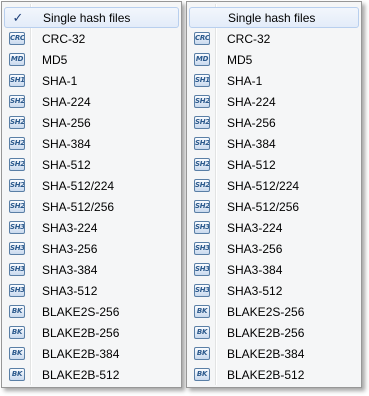 The width and height of the screenshot is (369, 396). I want to click on menu-item-label: SHA-256, so click(251, 122).